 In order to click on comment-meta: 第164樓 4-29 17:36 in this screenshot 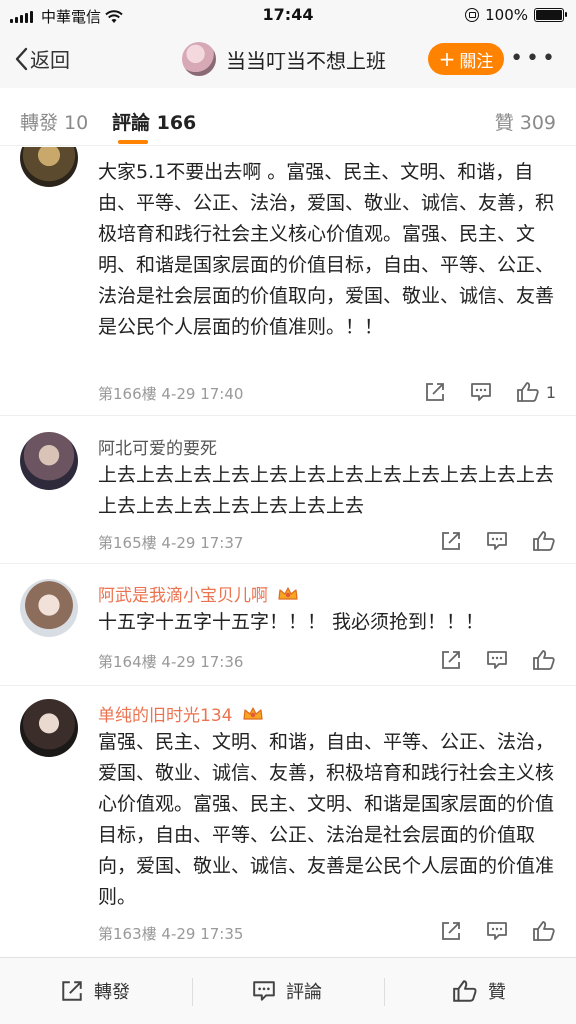, I will do `click(171, 662)`.